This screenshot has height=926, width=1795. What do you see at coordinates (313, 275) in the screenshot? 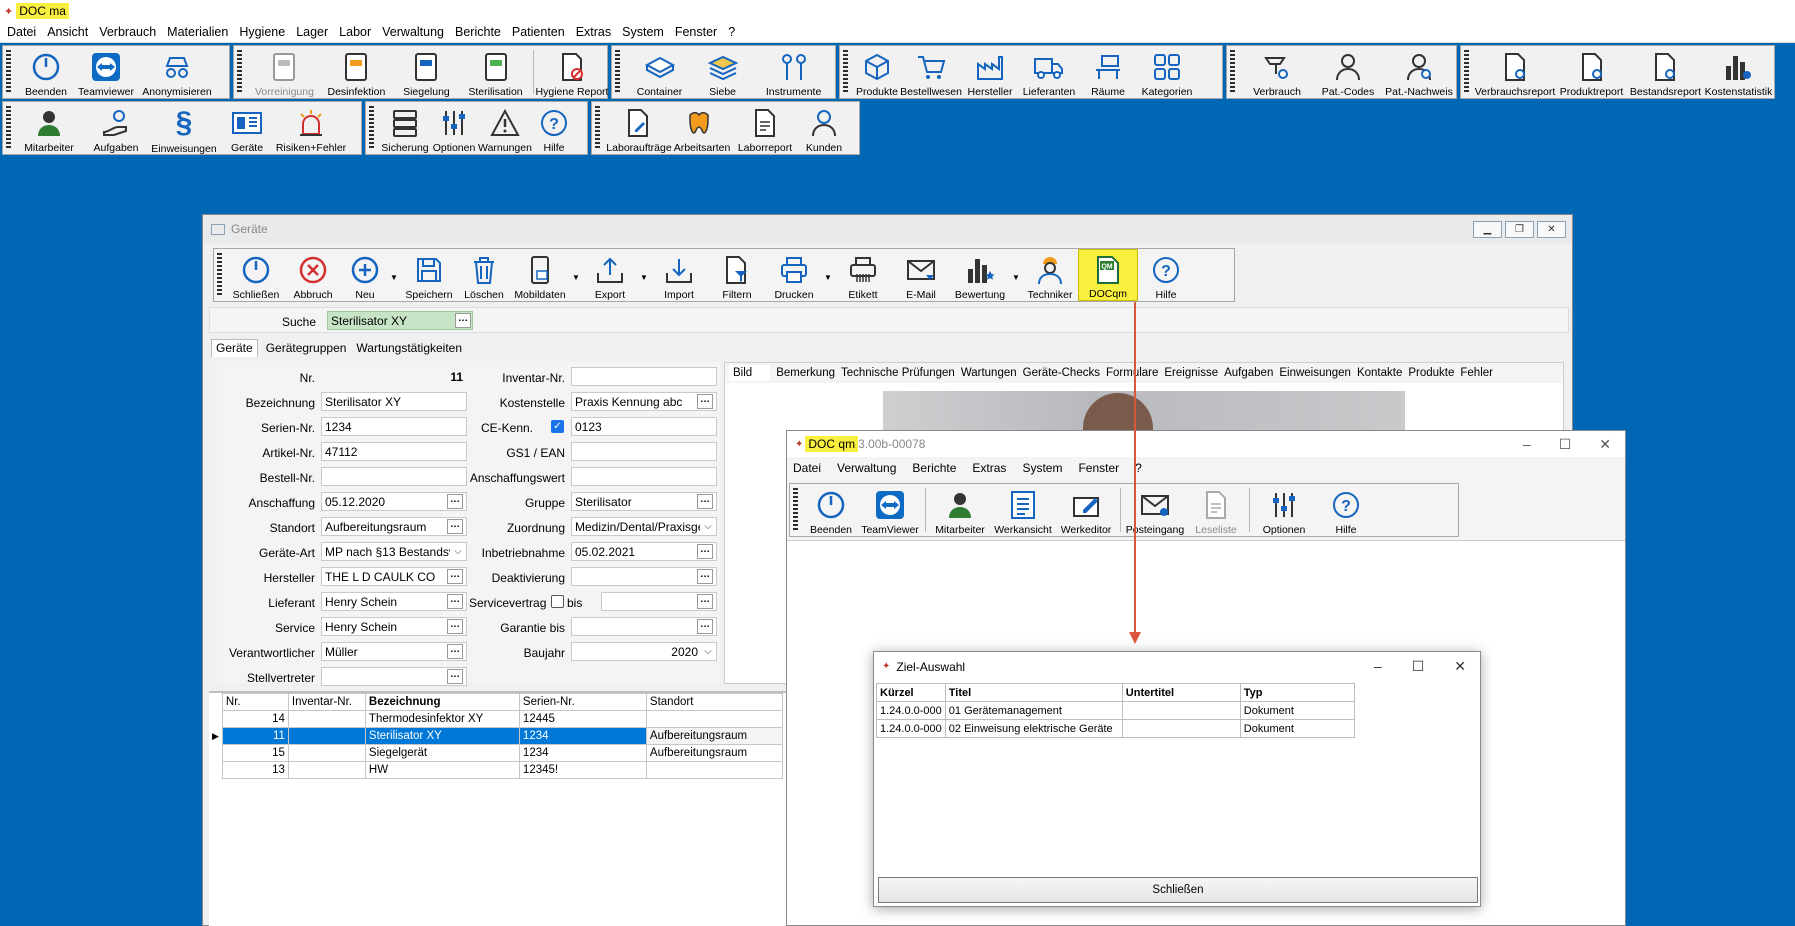
I see `abbruch-button: Abbruch` at bounding box center [313, 275].